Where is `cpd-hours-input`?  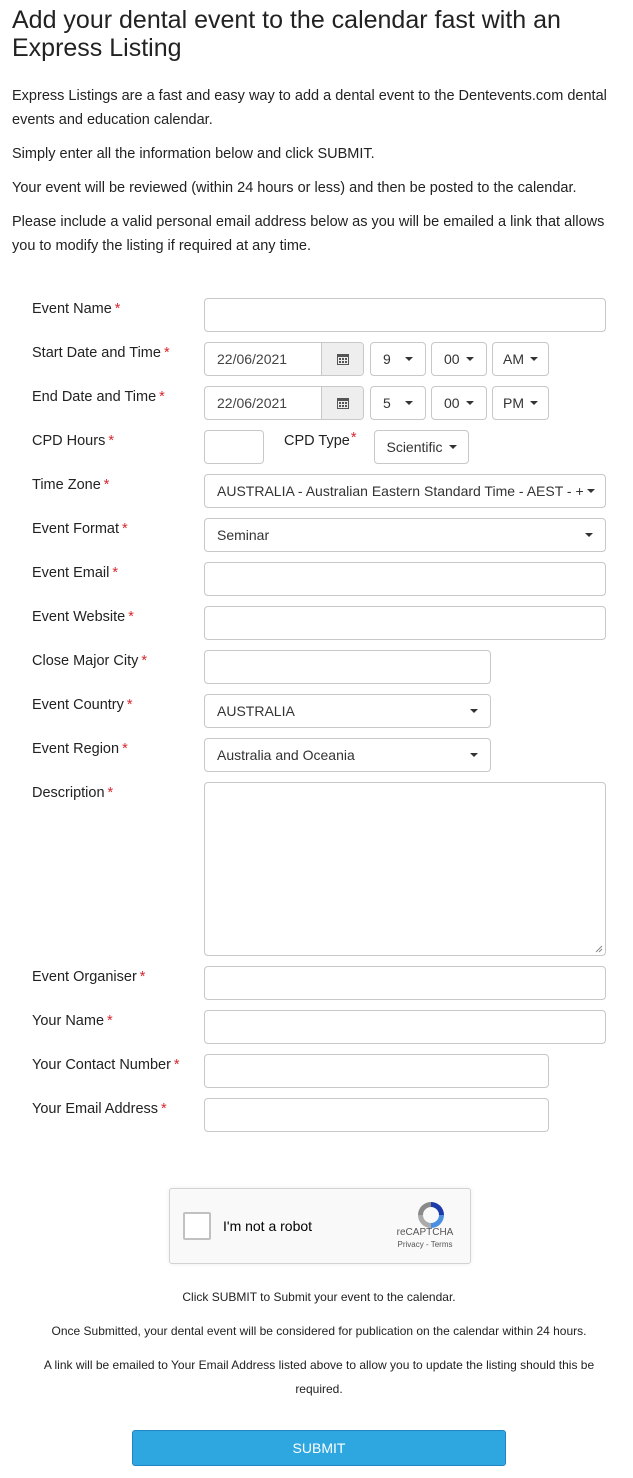 cpd-hours-input is located at coordinates (234, 447).